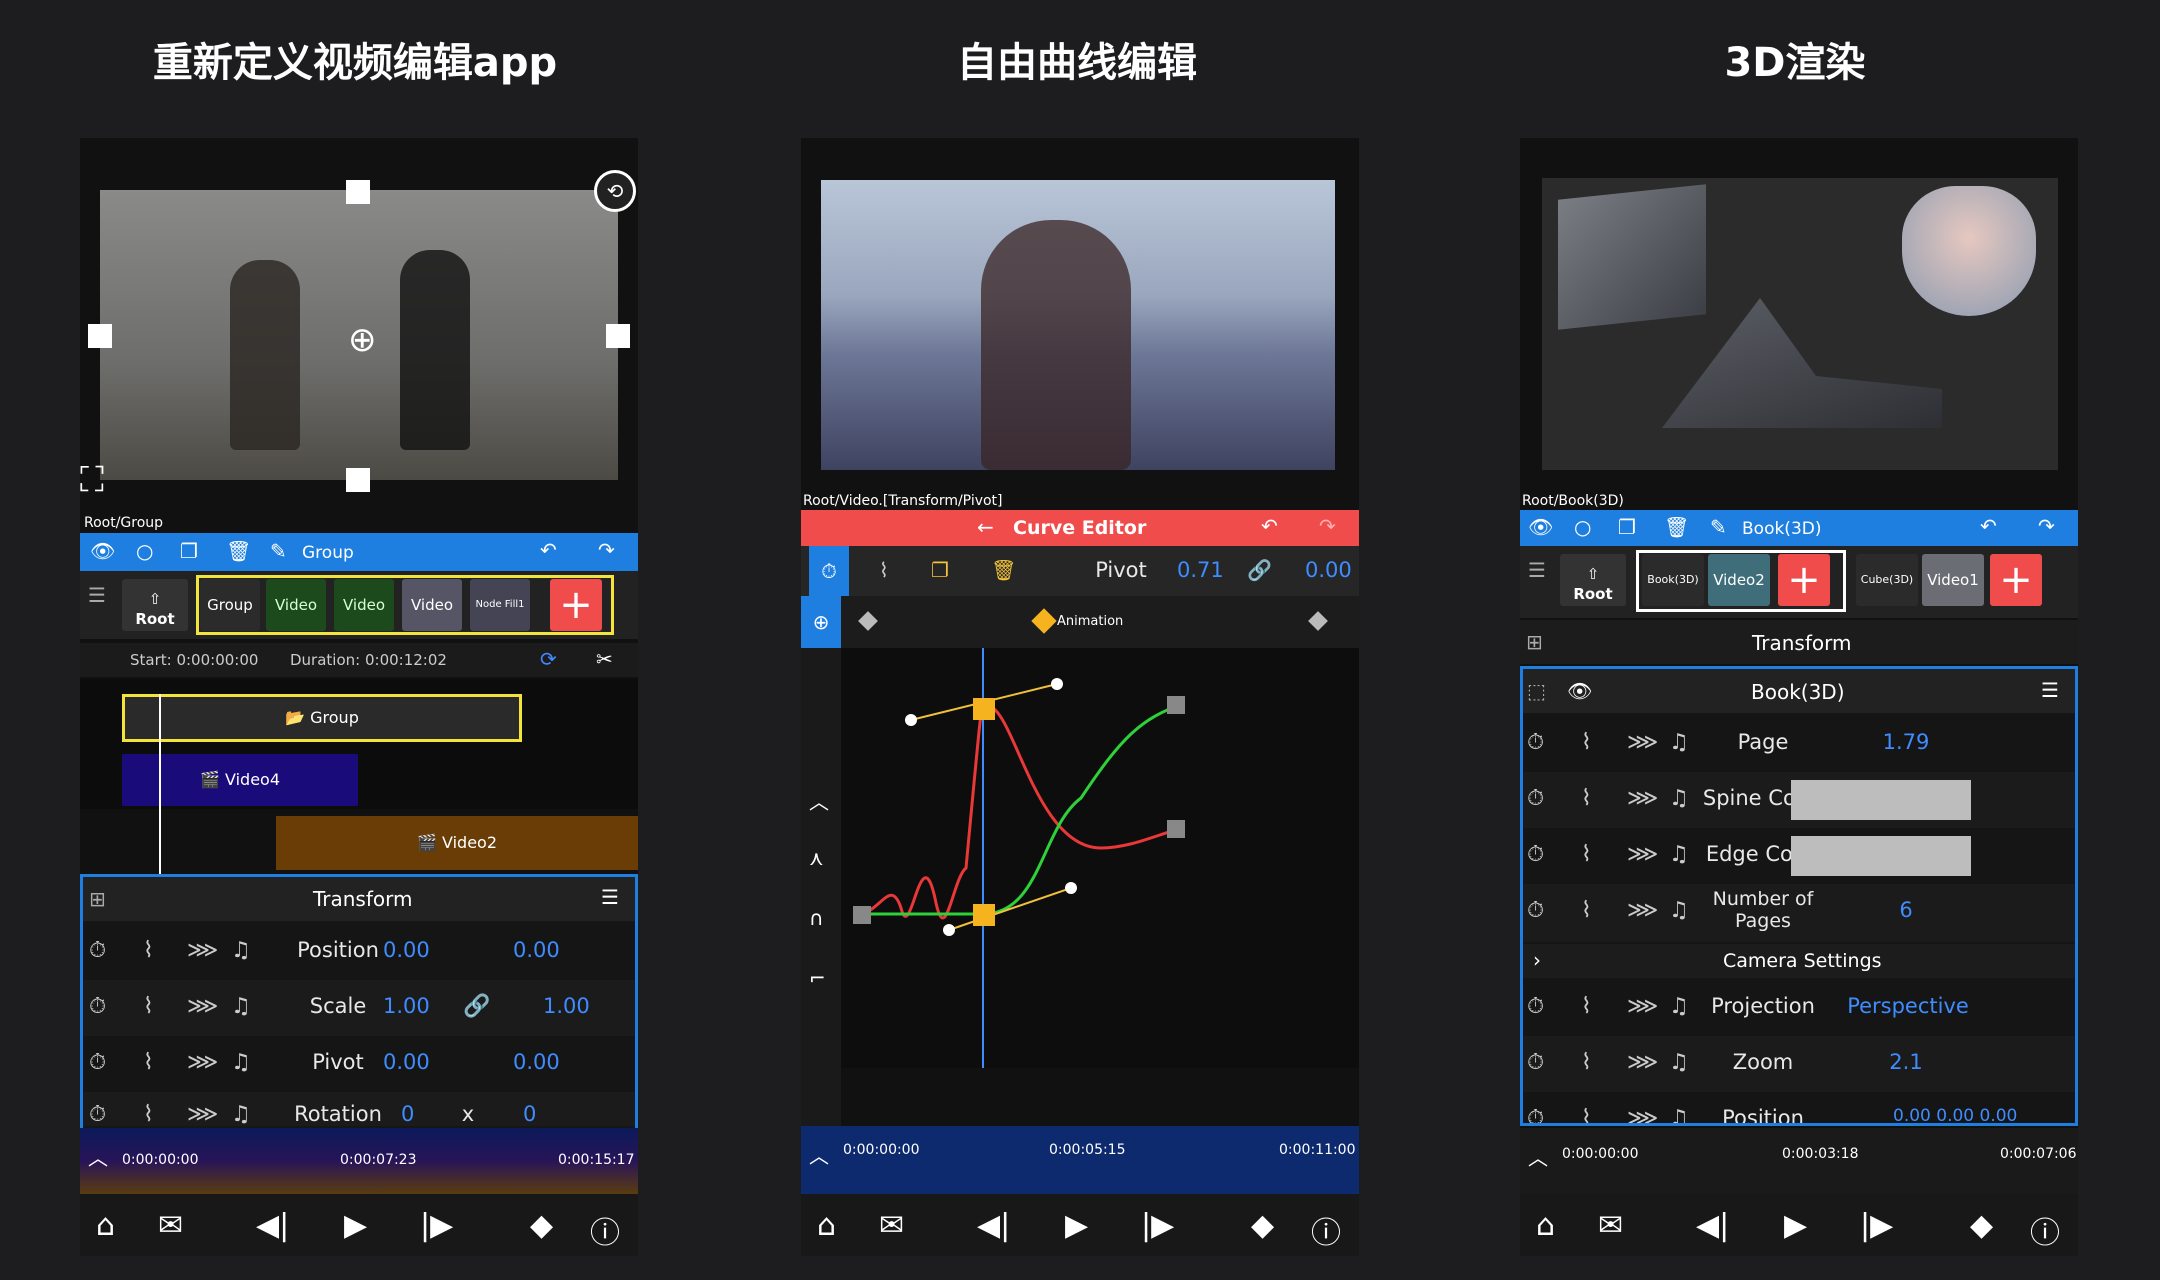 The width and height of the screenshot is (2160, 1280). Describe the element at coordinates (1259, 570) in the screenshot. I see `link-icon: 🔗` at that location.